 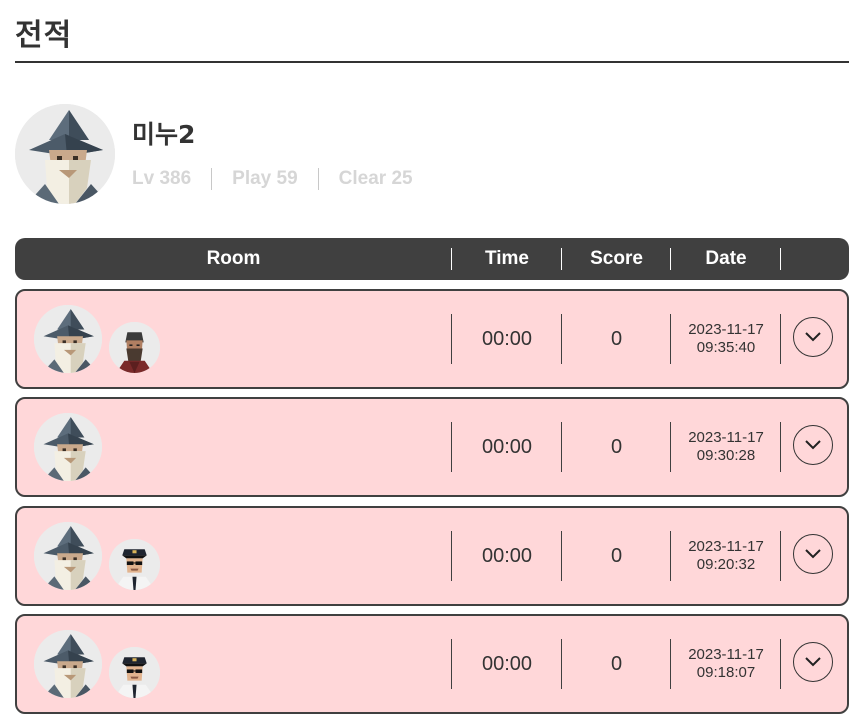 I want to click on table-header: Room Time Score Date, so click(x=432, y=259).